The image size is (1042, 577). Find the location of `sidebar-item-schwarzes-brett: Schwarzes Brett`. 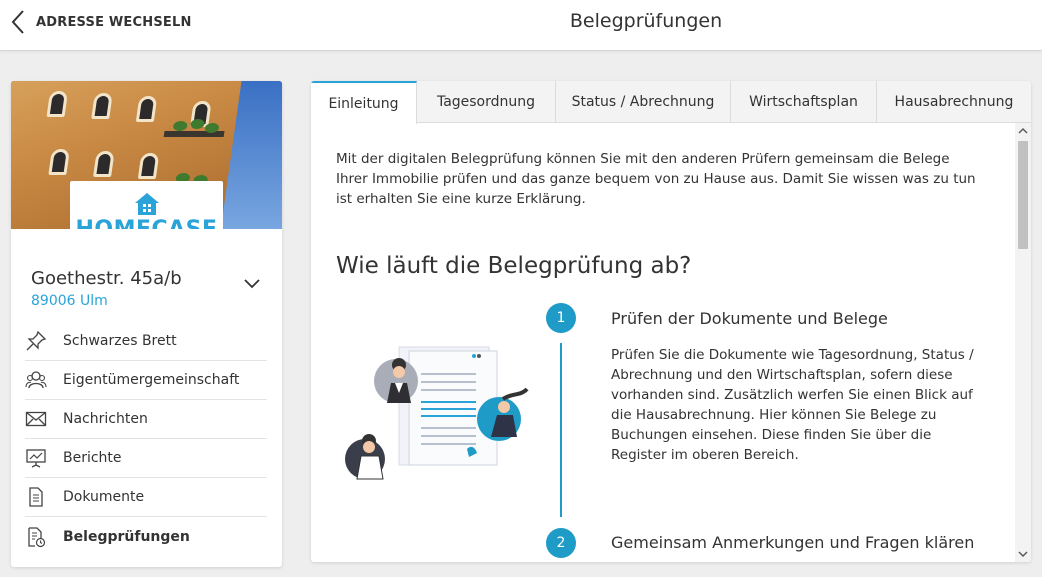

sidebar-item-schwarzes-brett: Schwarzes Brett is located at coordinates (146, 341).